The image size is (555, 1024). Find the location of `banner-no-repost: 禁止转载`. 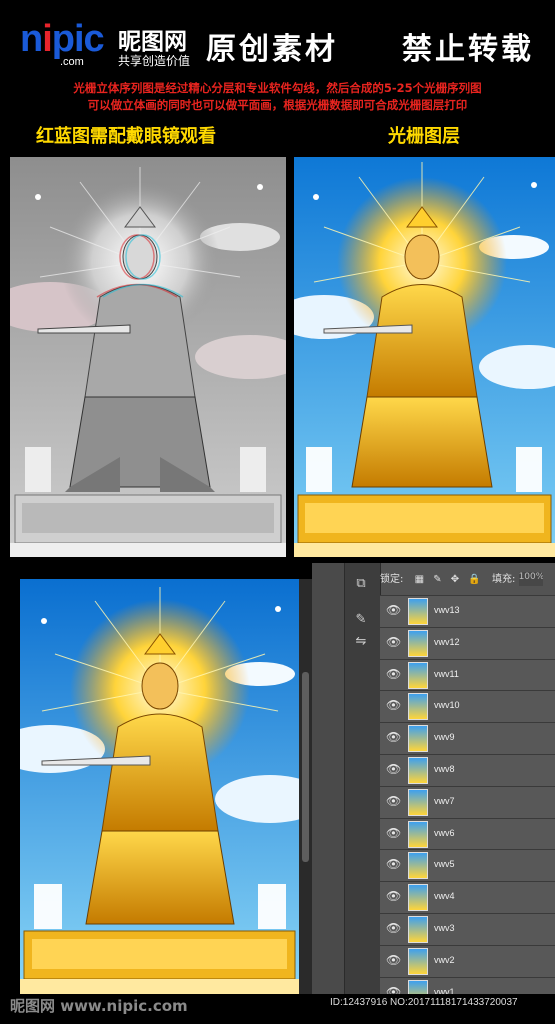

banner-no-repost: 禁止转载 is located at coordinates (468, 49).